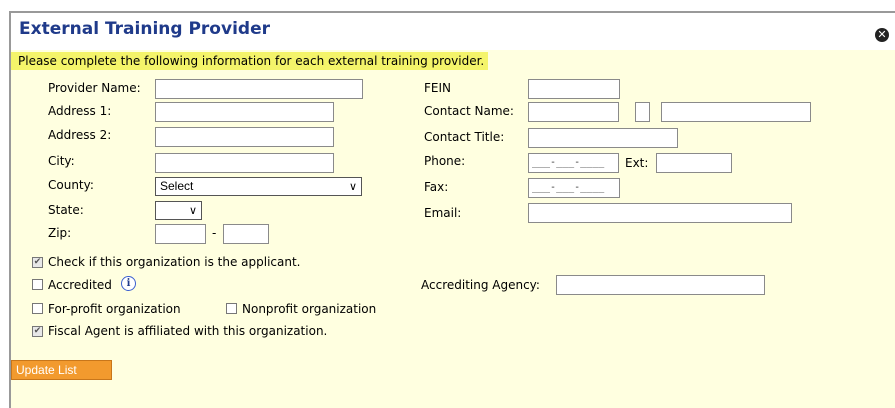 The height and width of the screenshot is (408, 895). What do you see at coordinates (180, 234) in the screenshot?
I see `zip-input` at bounding box center [180, 234].